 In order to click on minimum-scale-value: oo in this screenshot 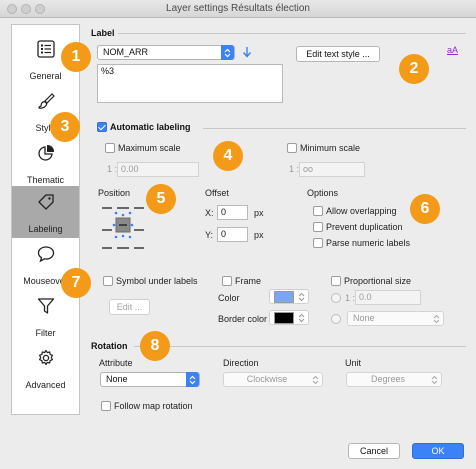, I will do `click(308, 169)`.